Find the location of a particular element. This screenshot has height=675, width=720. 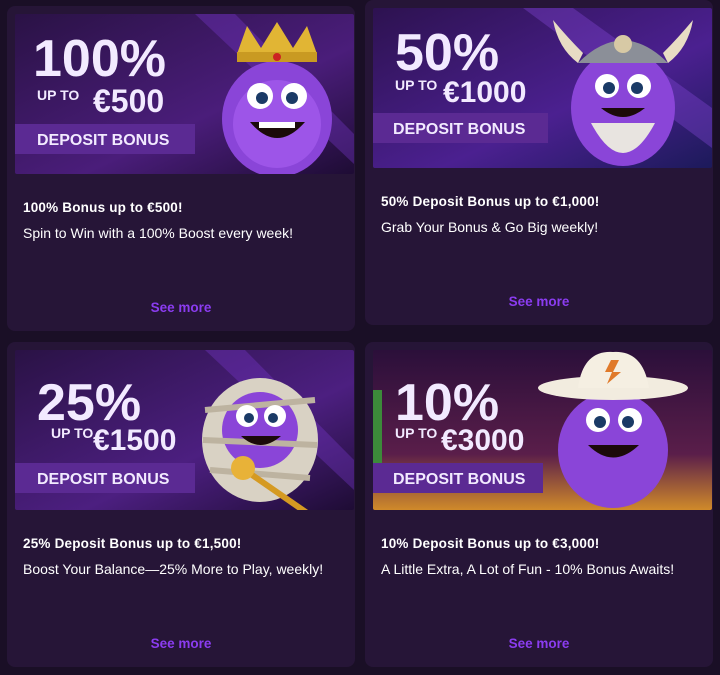

promo-banner-art: 100% UP TO €500 DEPOSIT BONUS is located at coordinates (184, 94).